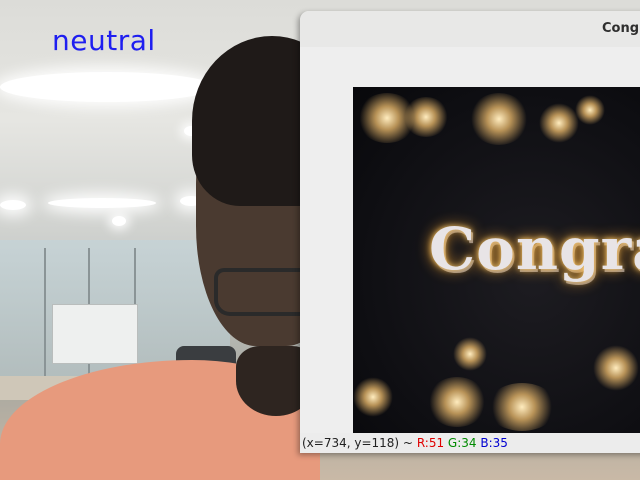  Describe the element at coordinates (357, 443) in the screenshot. I see `cursor-coordinates: (x=734, y=118) ~` at that location.